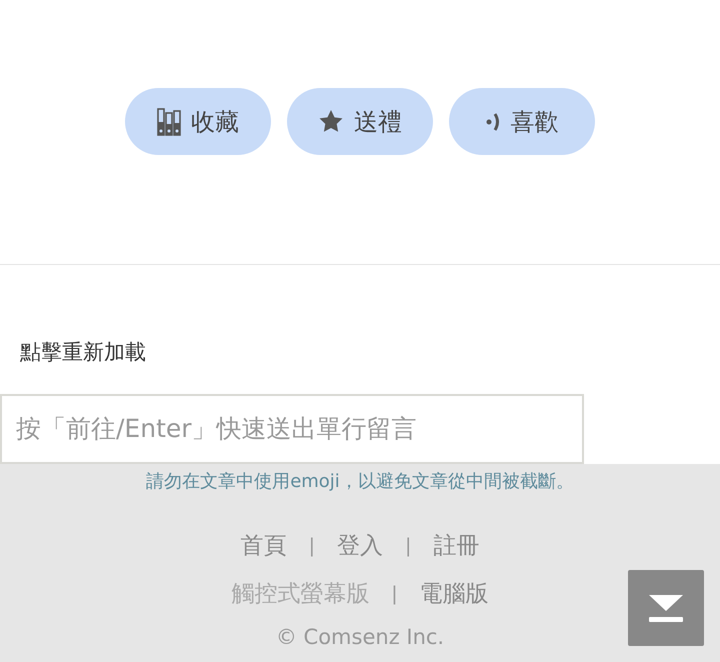 This screenshot has height=662, width=720. I want to click on footer-link: 觸控式螢幕版, so click(300, 594).